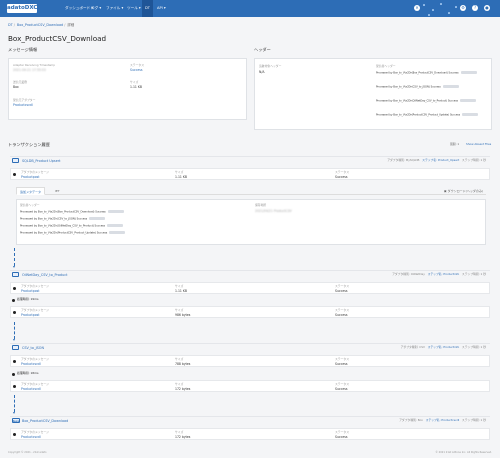  What do you see at coordinates (71, 25) in the screenshot?
I see `breadcrumb-current: 詳細` at bounding box center [71, 25].